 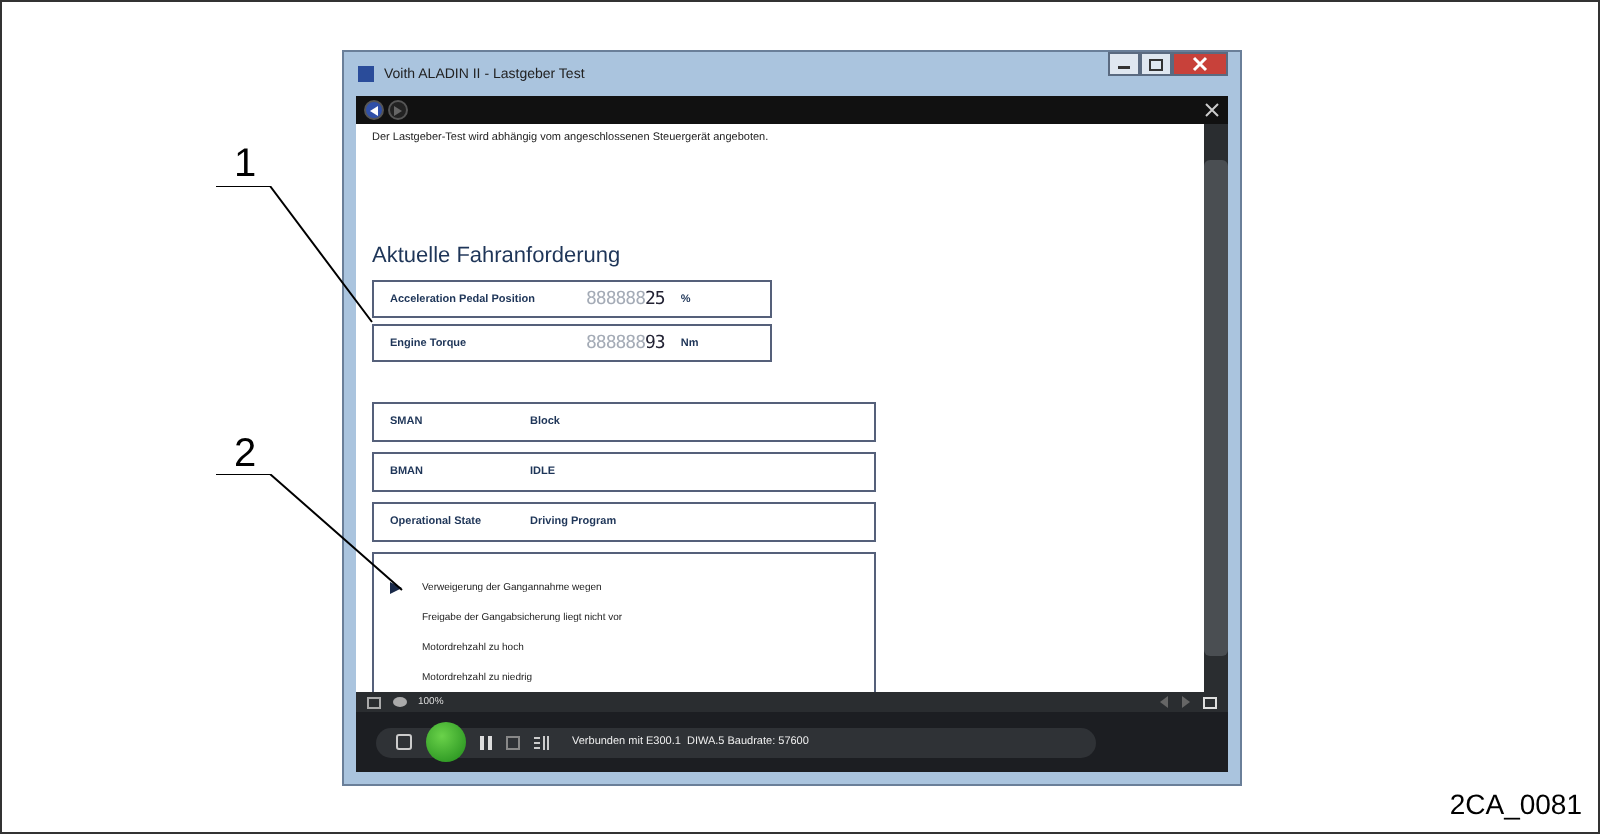 I want to click on back-button, so click(x=374, y=110).